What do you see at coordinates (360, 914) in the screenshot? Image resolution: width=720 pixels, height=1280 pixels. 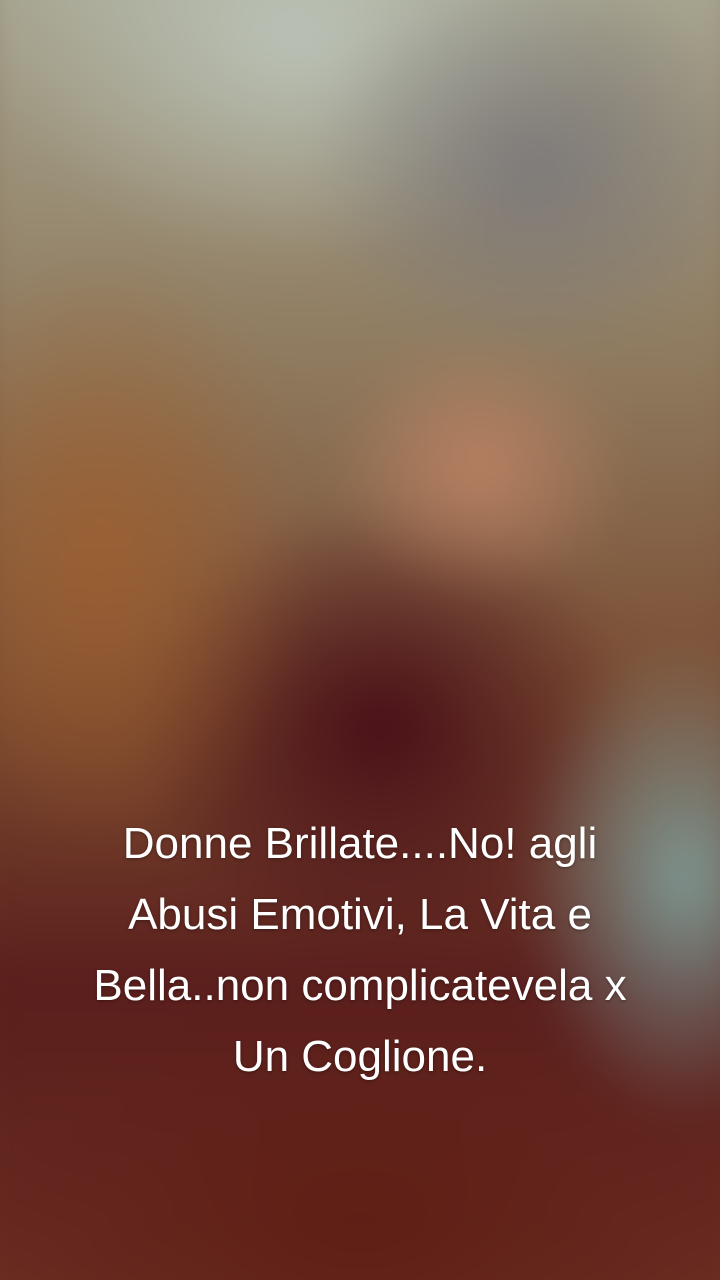 I see `caption-line-2: Abusi Emotivi, La Vita e` at bounding box center [360, 914].